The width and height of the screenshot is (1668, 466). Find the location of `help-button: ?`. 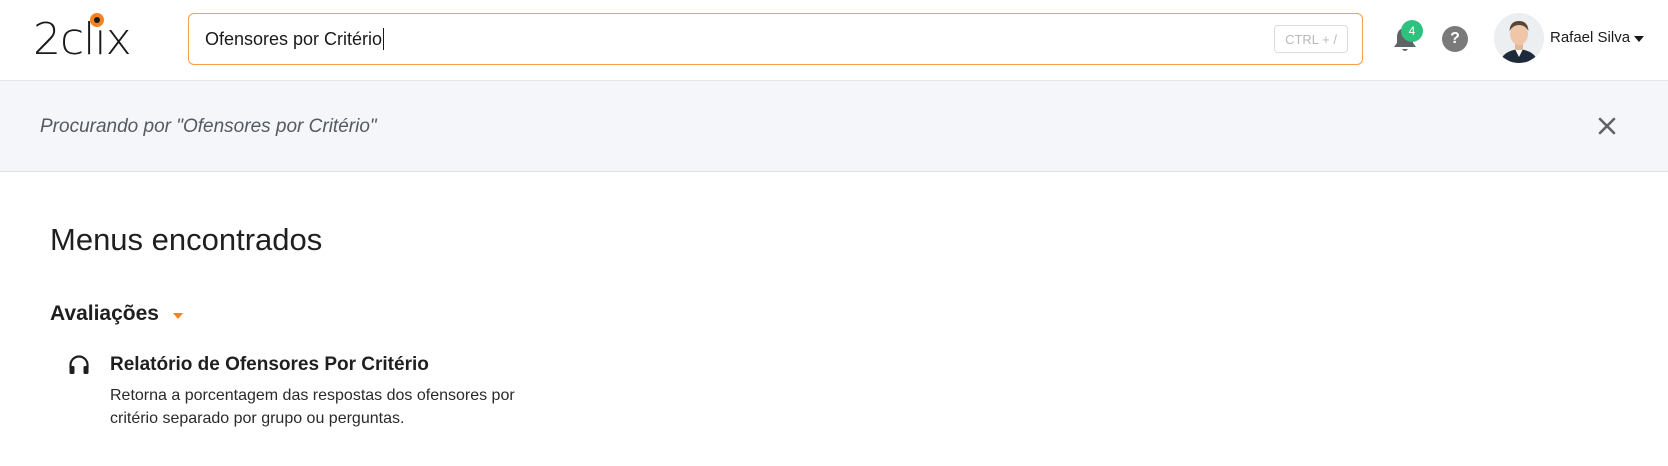

help-button: ? is located at coordinates (1455, 39).